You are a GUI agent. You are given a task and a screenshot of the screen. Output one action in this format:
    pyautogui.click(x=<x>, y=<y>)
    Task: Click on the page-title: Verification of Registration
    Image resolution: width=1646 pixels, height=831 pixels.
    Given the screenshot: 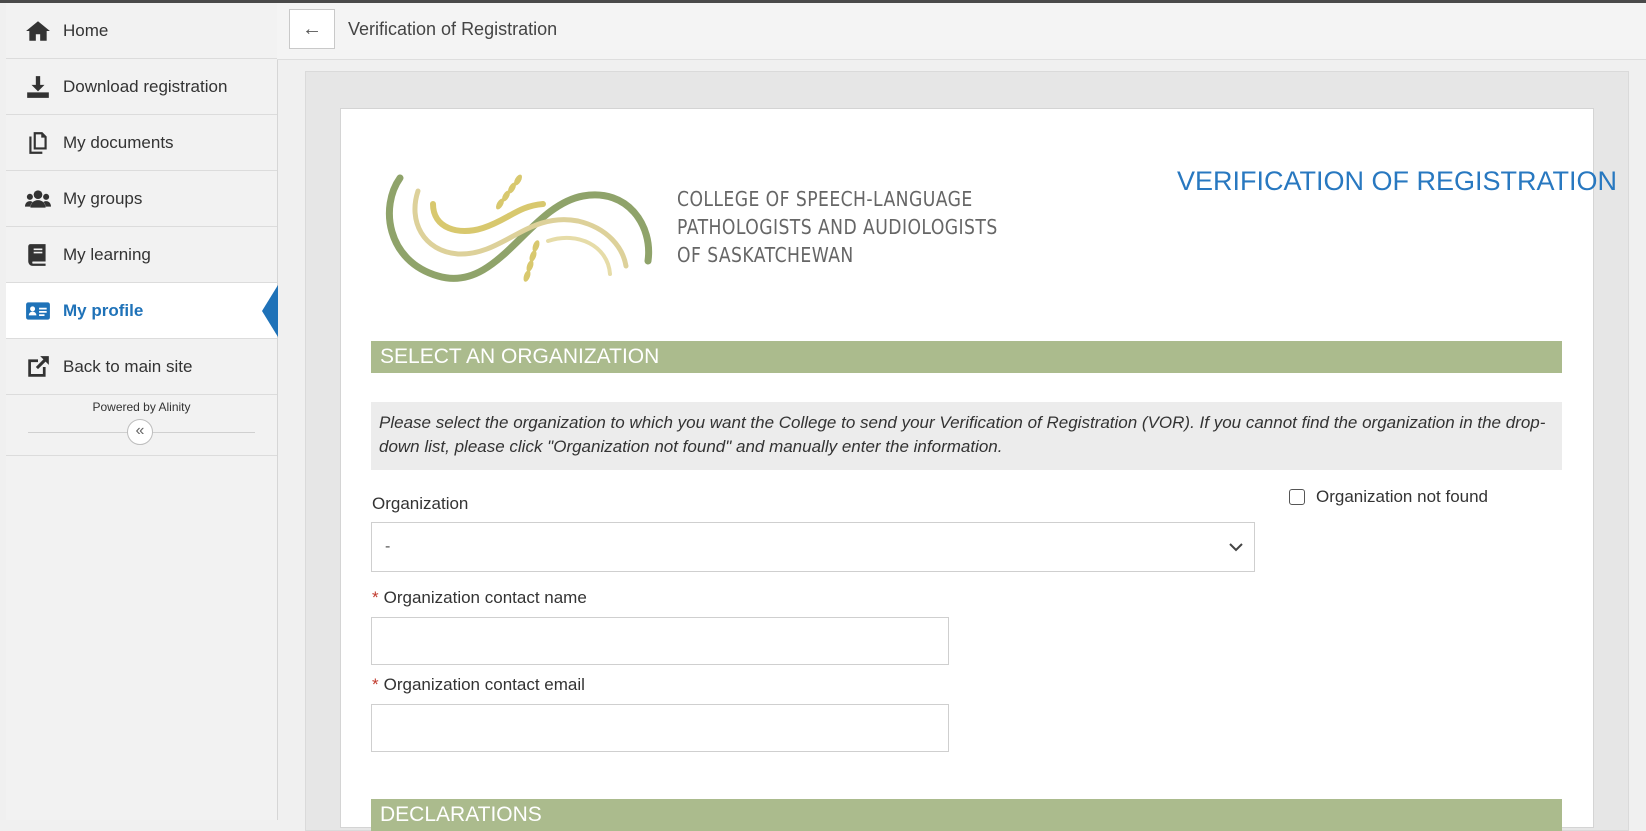 What is the action you would take?
    pyautogui.click(x=453, y=29)
    